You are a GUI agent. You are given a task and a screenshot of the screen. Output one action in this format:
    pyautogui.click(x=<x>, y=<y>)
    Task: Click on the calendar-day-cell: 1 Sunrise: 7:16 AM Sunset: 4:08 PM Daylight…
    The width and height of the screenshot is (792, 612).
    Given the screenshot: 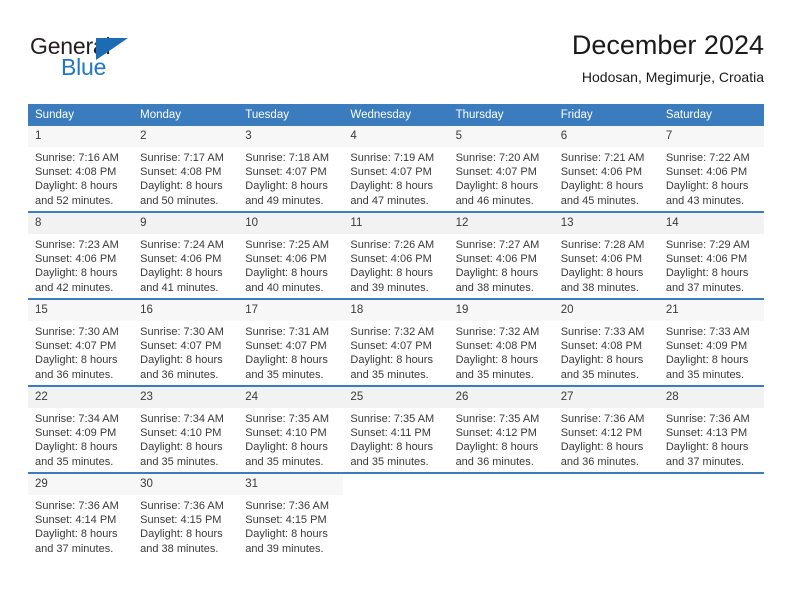 What is the action you would take?
    pyautogui.click(x=81, y=168)
    